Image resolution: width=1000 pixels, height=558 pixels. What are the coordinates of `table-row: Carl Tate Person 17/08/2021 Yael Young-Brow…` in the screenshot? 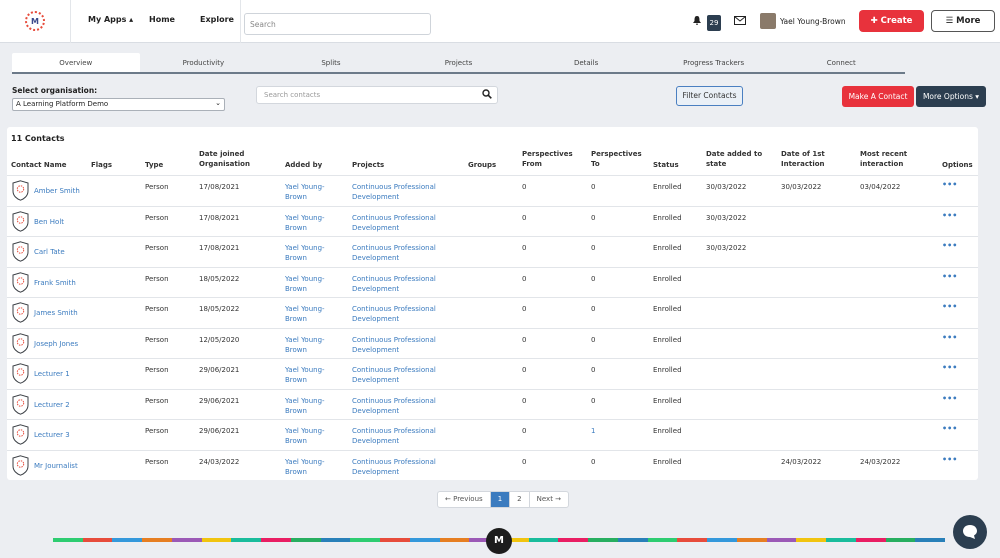 It's located at (492, 251).